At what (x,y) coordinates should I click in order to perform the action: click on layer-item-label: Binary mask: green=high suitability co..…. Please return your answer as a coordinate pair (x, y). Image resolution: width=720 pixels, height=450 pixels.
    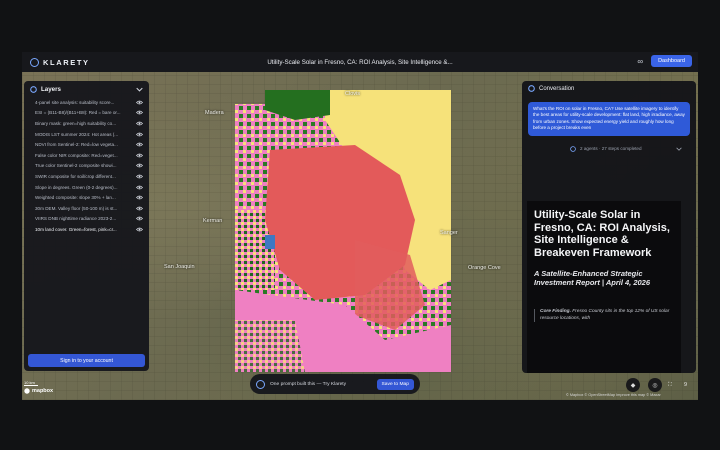
    Looking at the image, I should click on (76, 123).